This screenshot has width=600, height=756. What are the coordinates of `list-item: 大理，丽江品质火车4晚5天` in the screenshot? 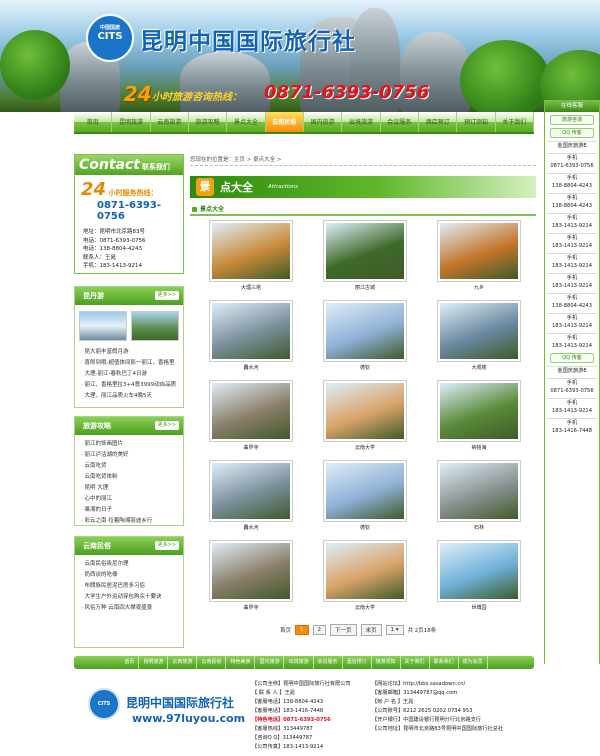 It's located at (132, 396).